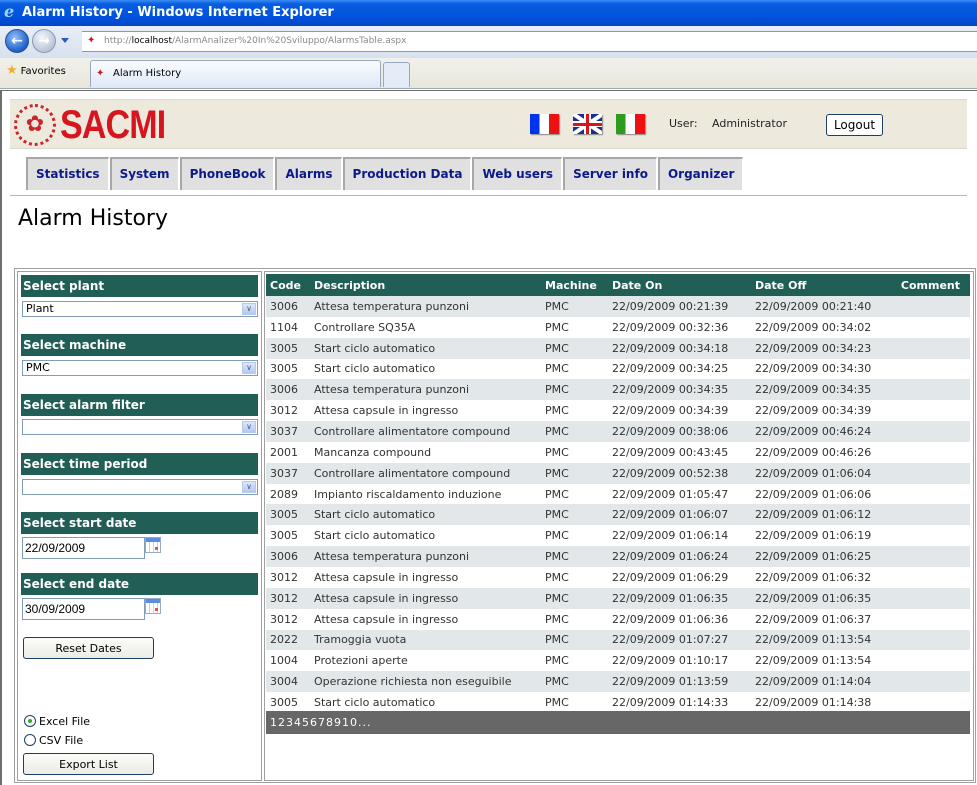  I want to click on flag-french-icon, so click(544, 124).